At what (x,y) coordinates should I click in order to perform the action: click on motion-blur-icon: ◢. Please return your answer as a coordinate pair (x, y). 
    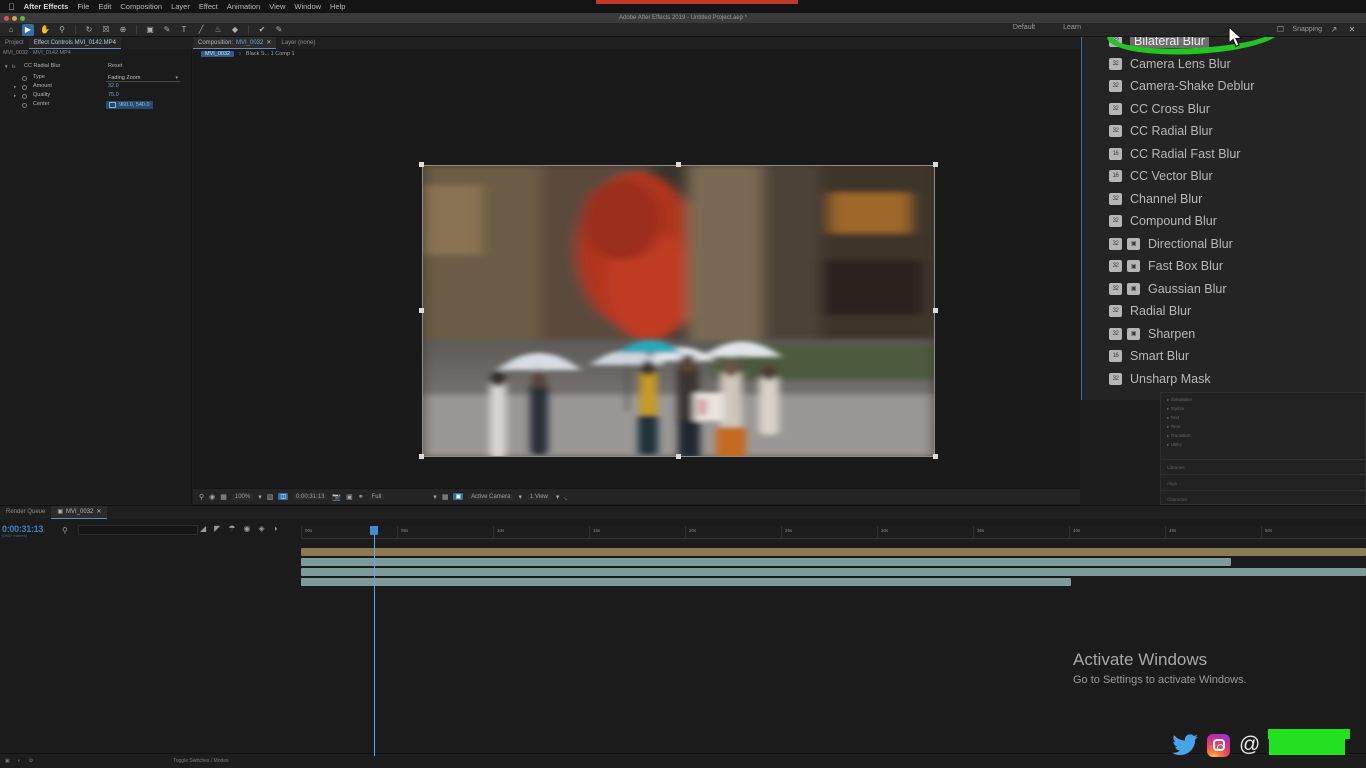
    Looking at the image, I should click on (203, 528).